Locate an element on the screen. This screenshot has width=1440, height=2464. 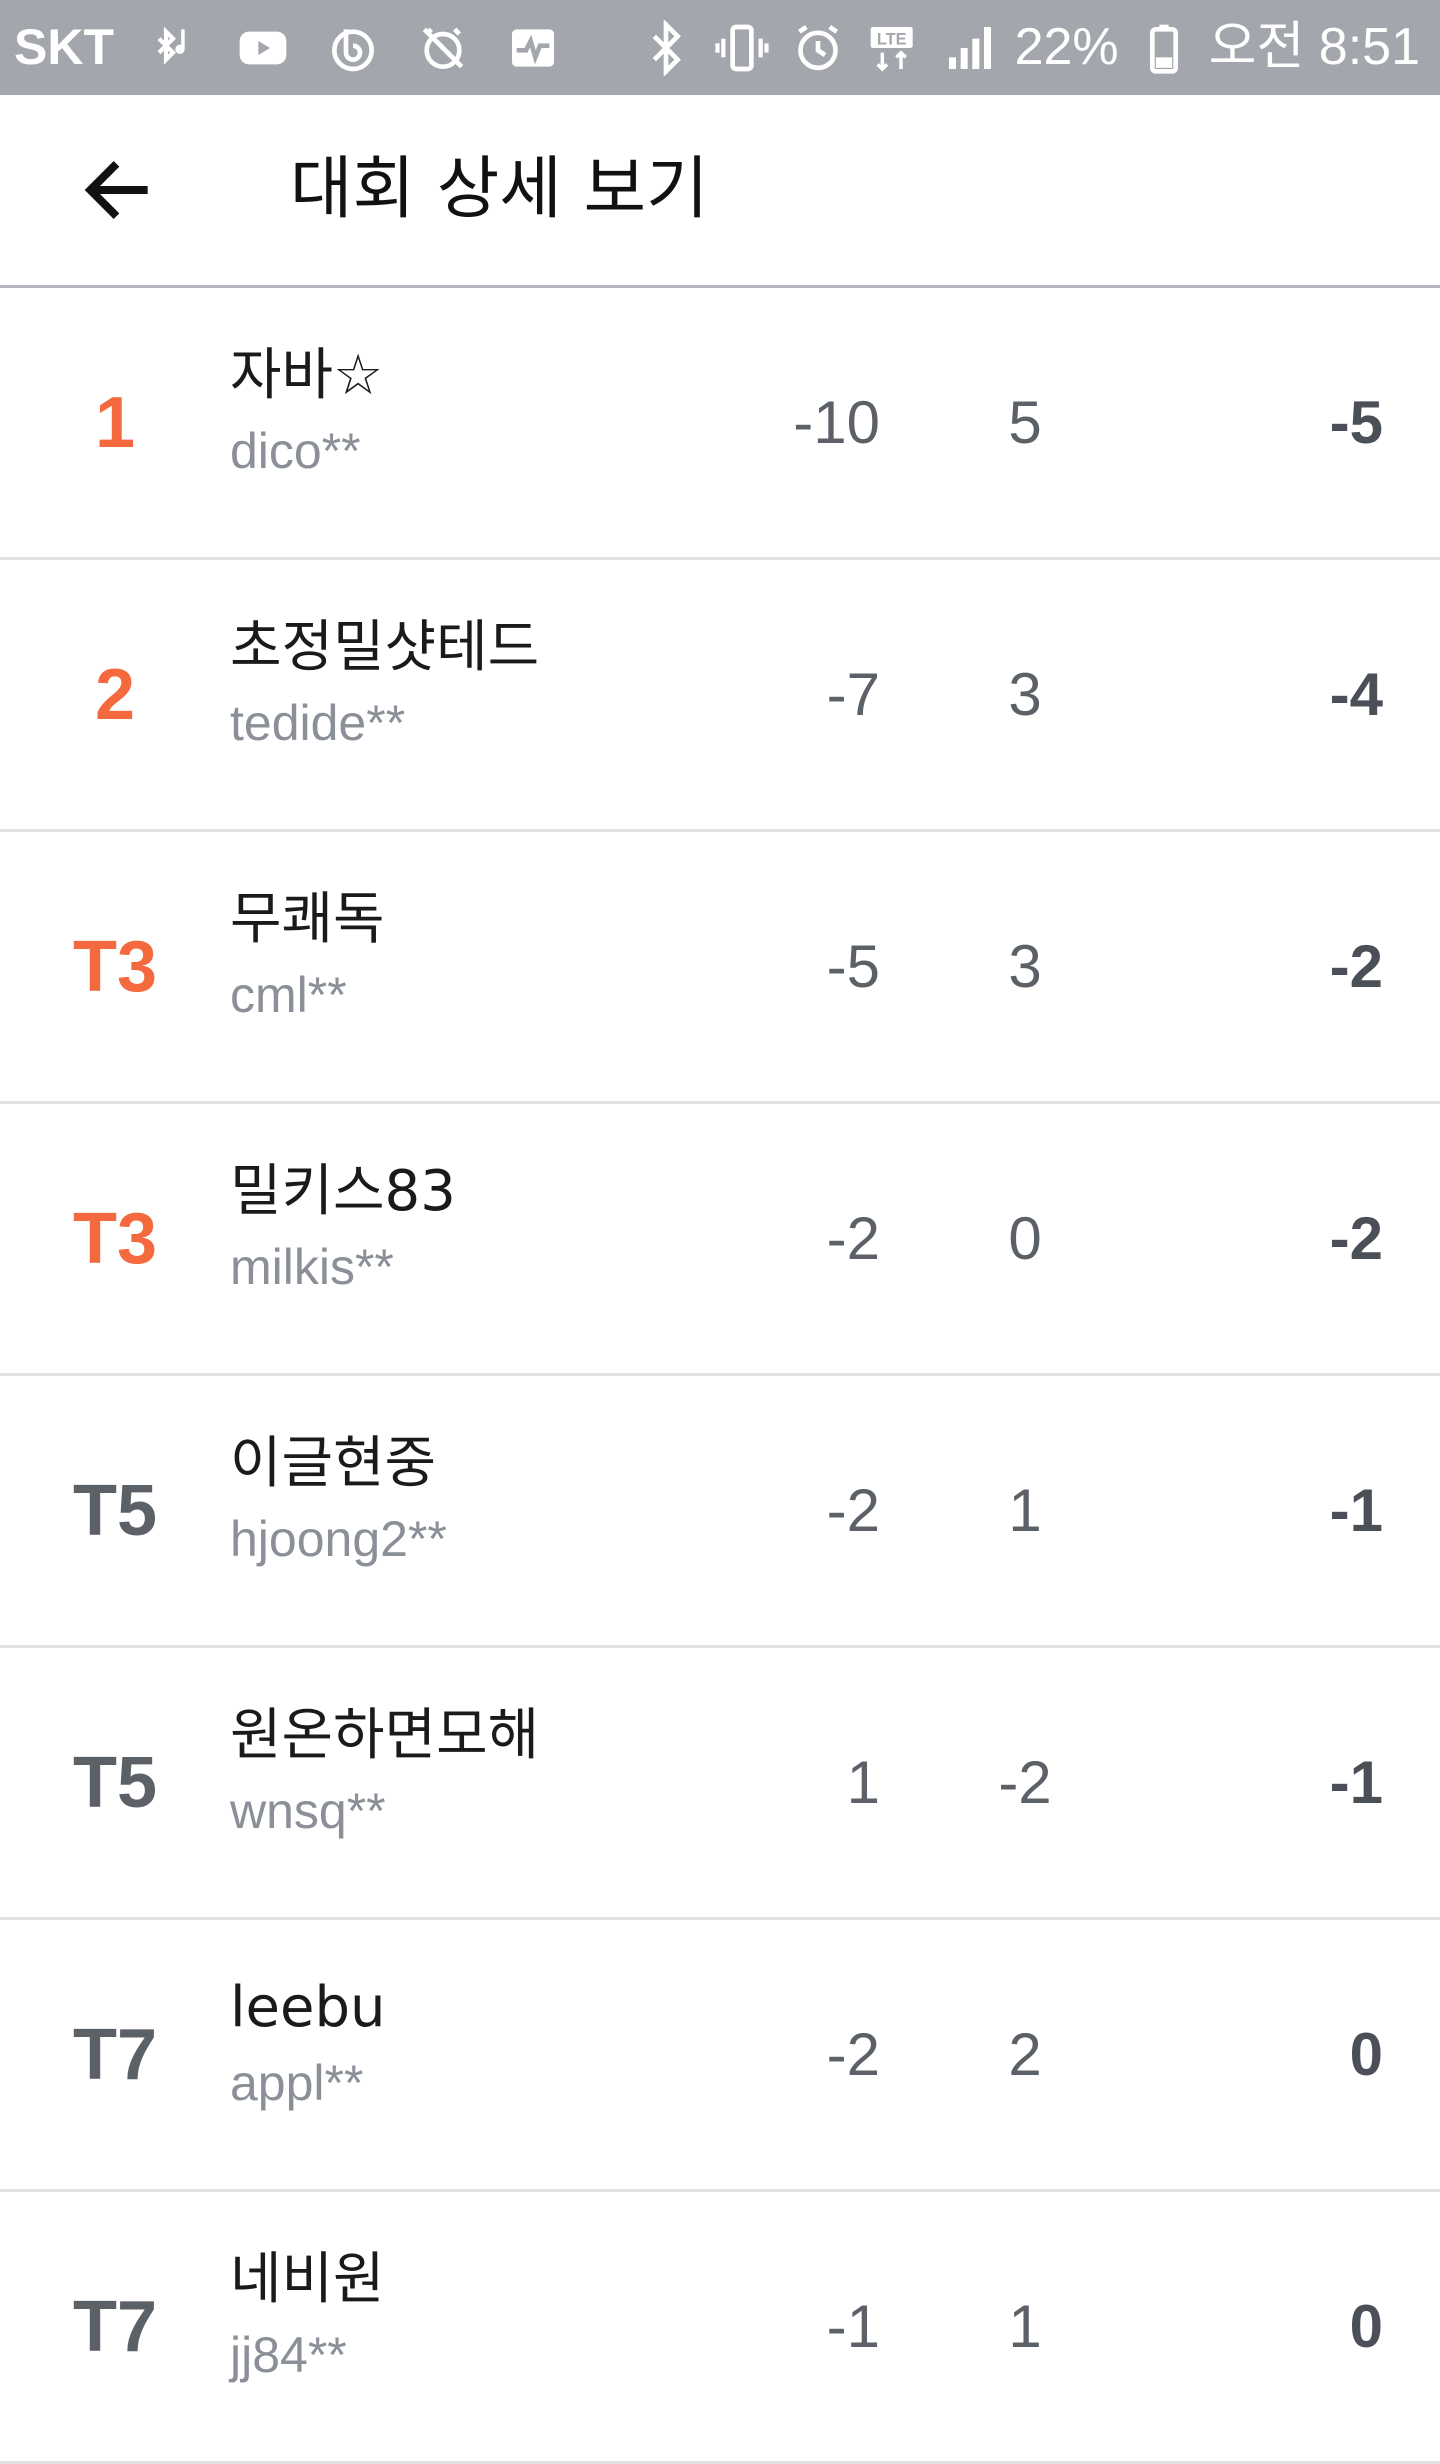
player-userid: dico** is located at coordinates (295, 451).